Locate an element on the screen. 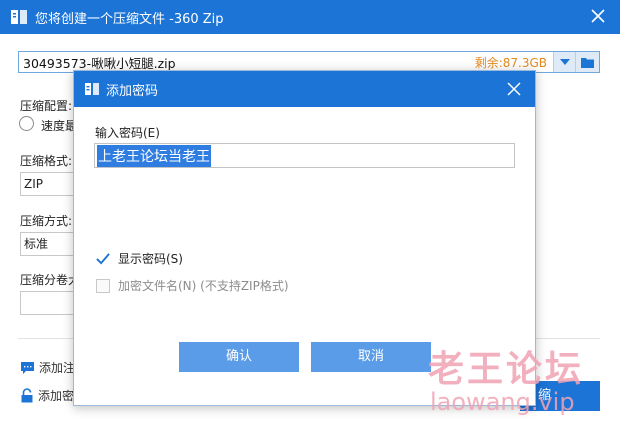 This screenshot has width=620, height=430. method-select: 标准 is located at coordinates (50, 244).